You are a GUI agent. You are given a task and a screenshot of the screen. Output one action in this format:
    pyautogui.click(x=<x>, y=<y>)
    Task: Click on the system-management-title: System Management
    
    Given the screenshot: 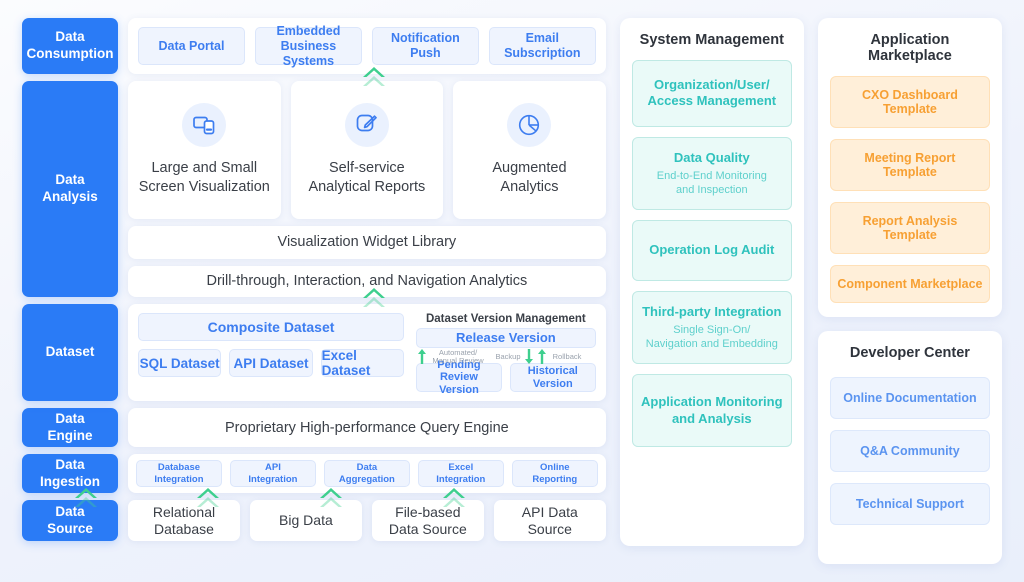 What is the action you would take?
    pyautogui.click(x=711, y=40)
    